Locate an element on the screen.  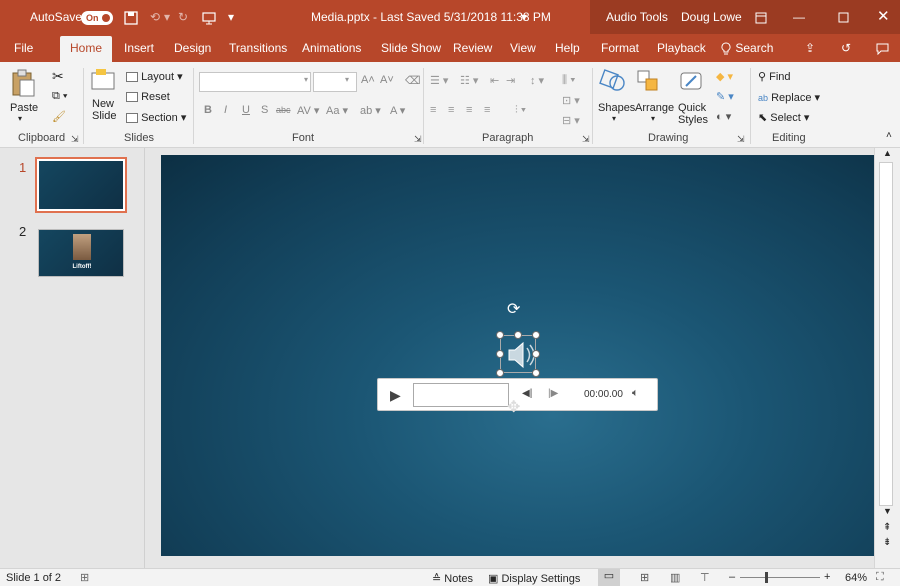
increase-indent-icon: ⇥ is located at coordinates (510, 80).